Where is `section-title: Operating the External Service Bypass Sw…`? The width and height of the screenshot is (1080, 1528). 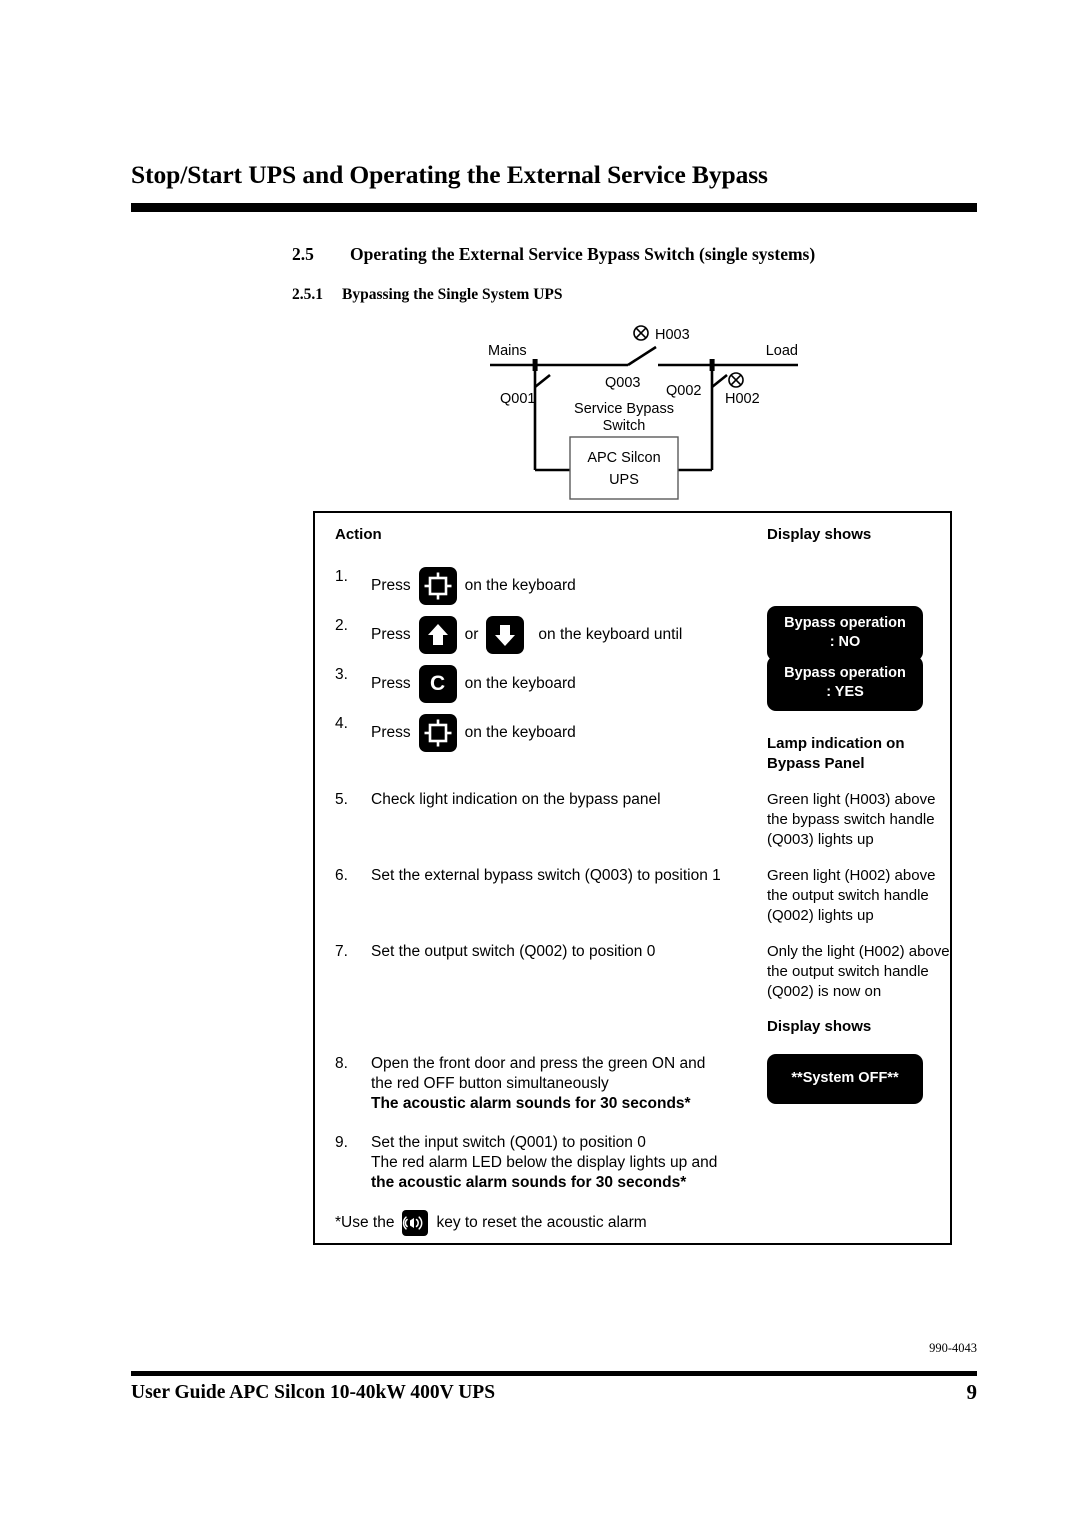
section-title: Operating the External Service Bypass Sw… is located at coordinates (583, 254).